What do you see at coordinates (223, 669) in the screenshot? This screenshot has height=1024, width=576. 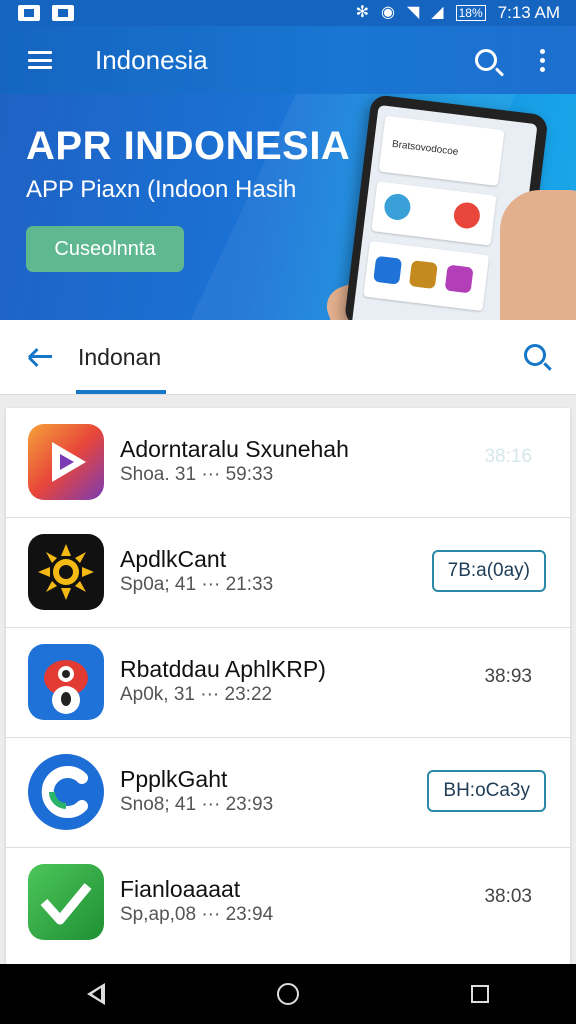 I see `app-title: Rbatddau AphlKRP)` at bounding box center [223, 669].